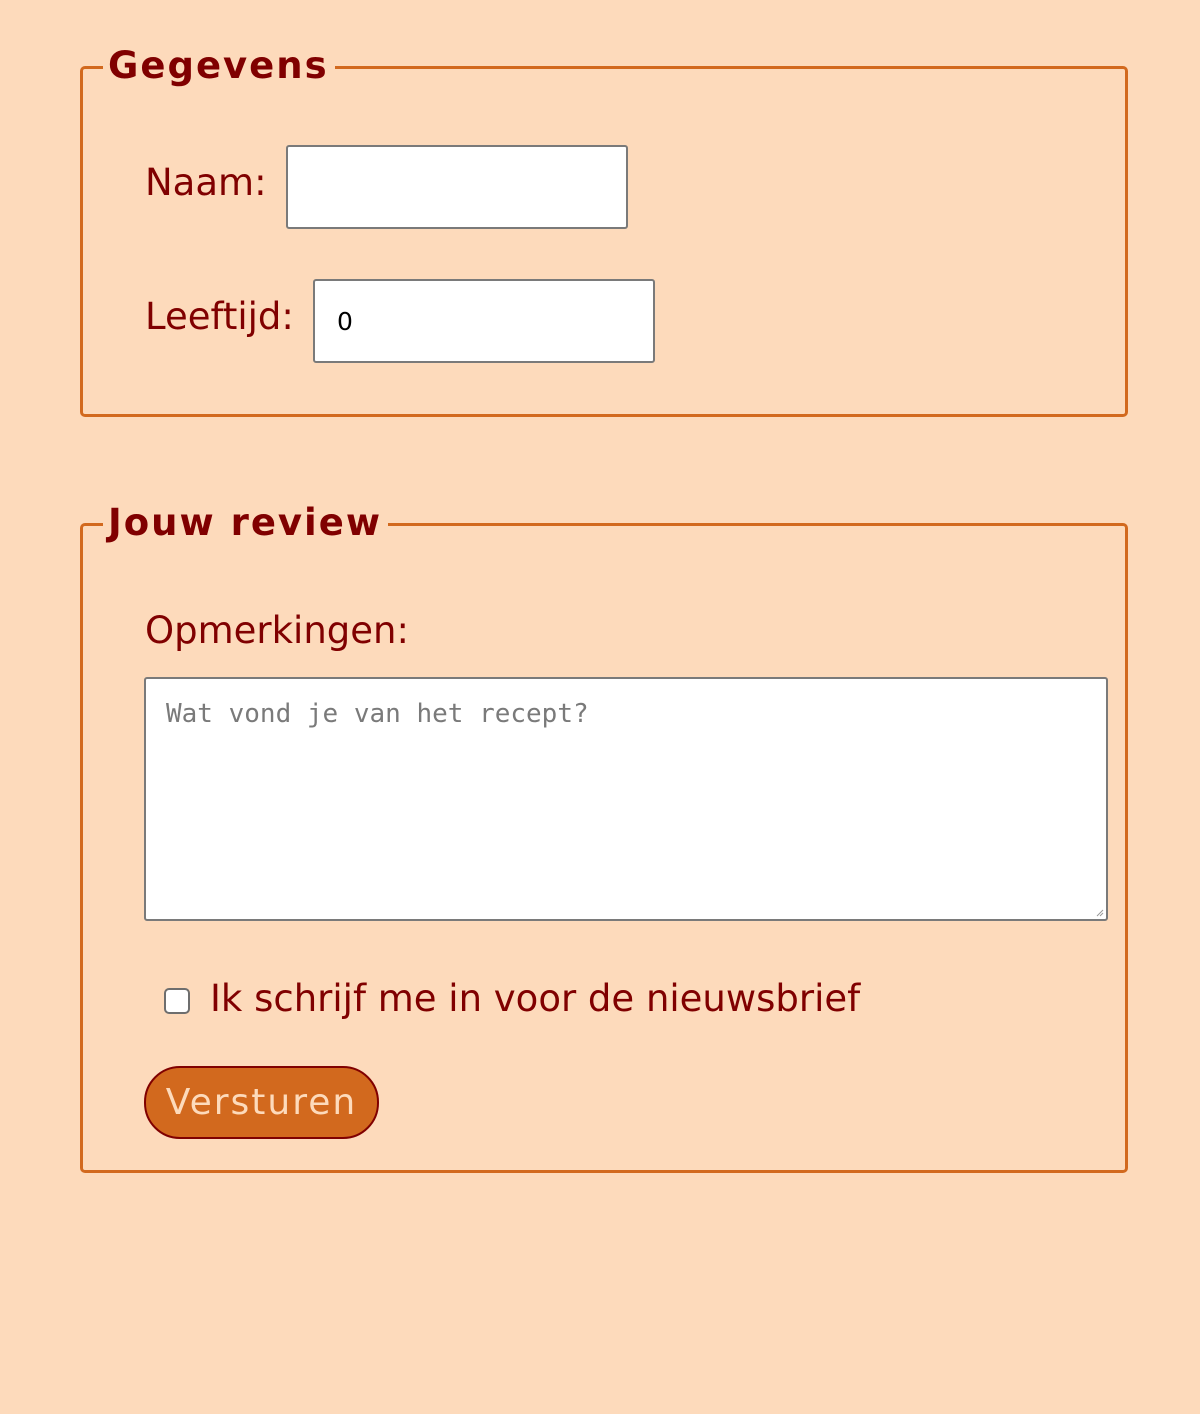 The image size is (1200, 1414). I want to click on review-legend: Jouw review, so click(246, 523).